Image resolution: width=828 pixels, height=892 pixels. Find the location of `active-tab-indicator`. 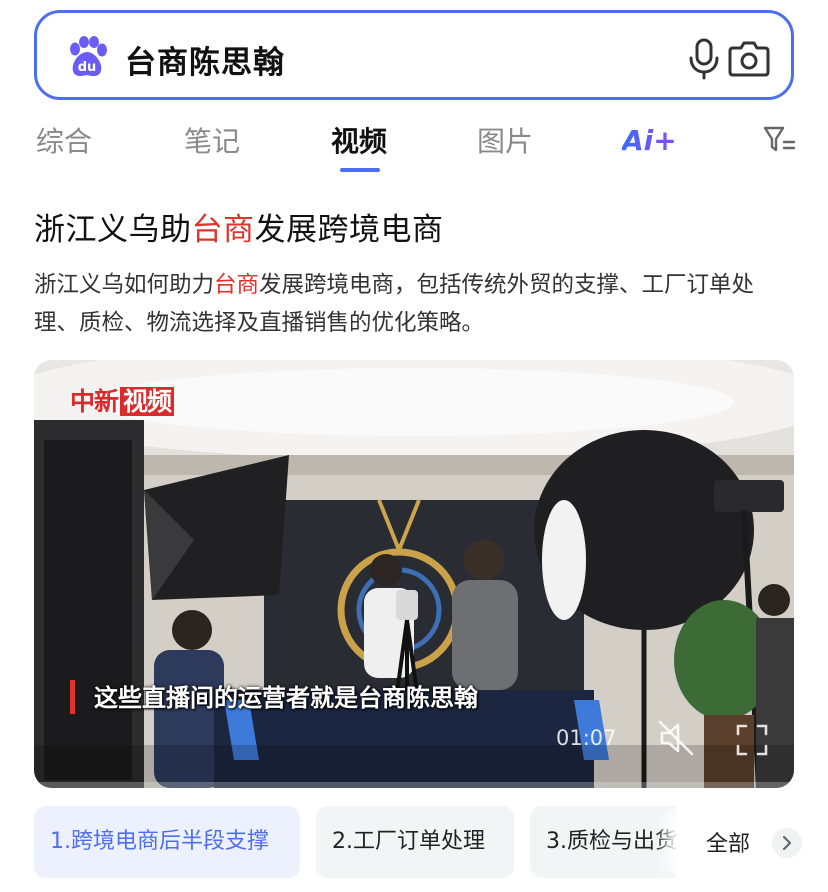

active-tab-indicator is located at coordinates (360, 170).